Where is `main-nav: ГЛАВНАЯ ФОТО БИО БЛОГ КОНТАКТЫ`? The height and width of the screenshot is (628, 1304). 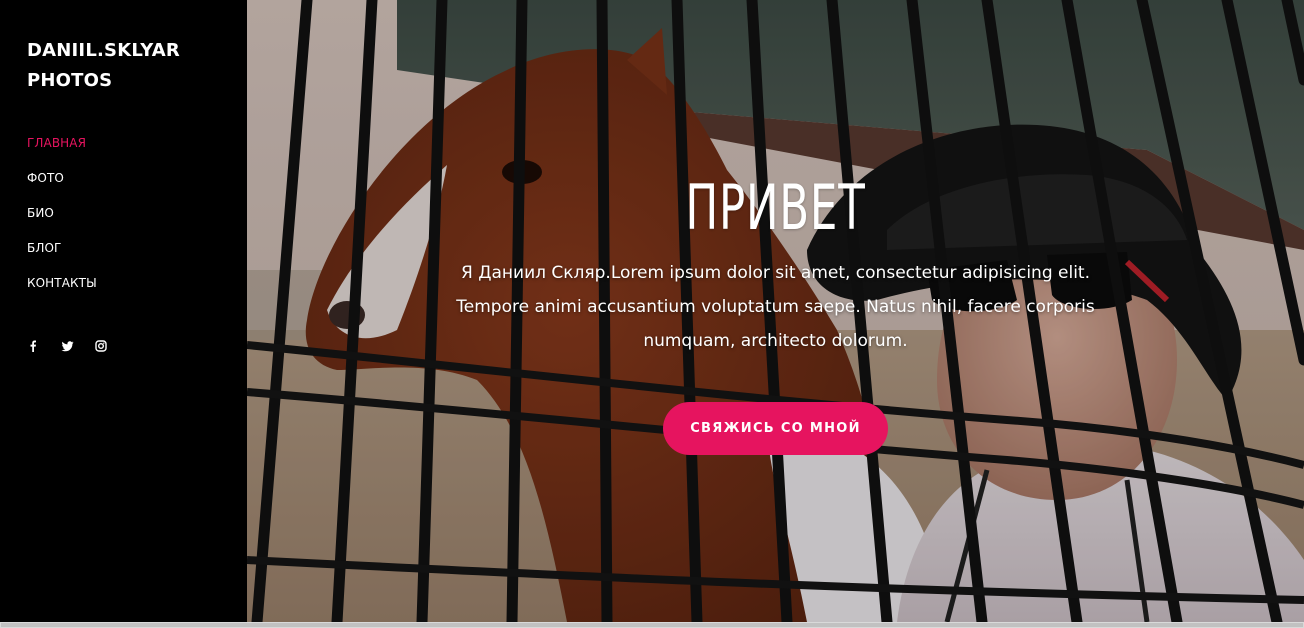 main-nav: ГЛАВНАЯ ФОТО БИО БЛОГ КОНТАКТЫ is located at coordinates (62, 220).